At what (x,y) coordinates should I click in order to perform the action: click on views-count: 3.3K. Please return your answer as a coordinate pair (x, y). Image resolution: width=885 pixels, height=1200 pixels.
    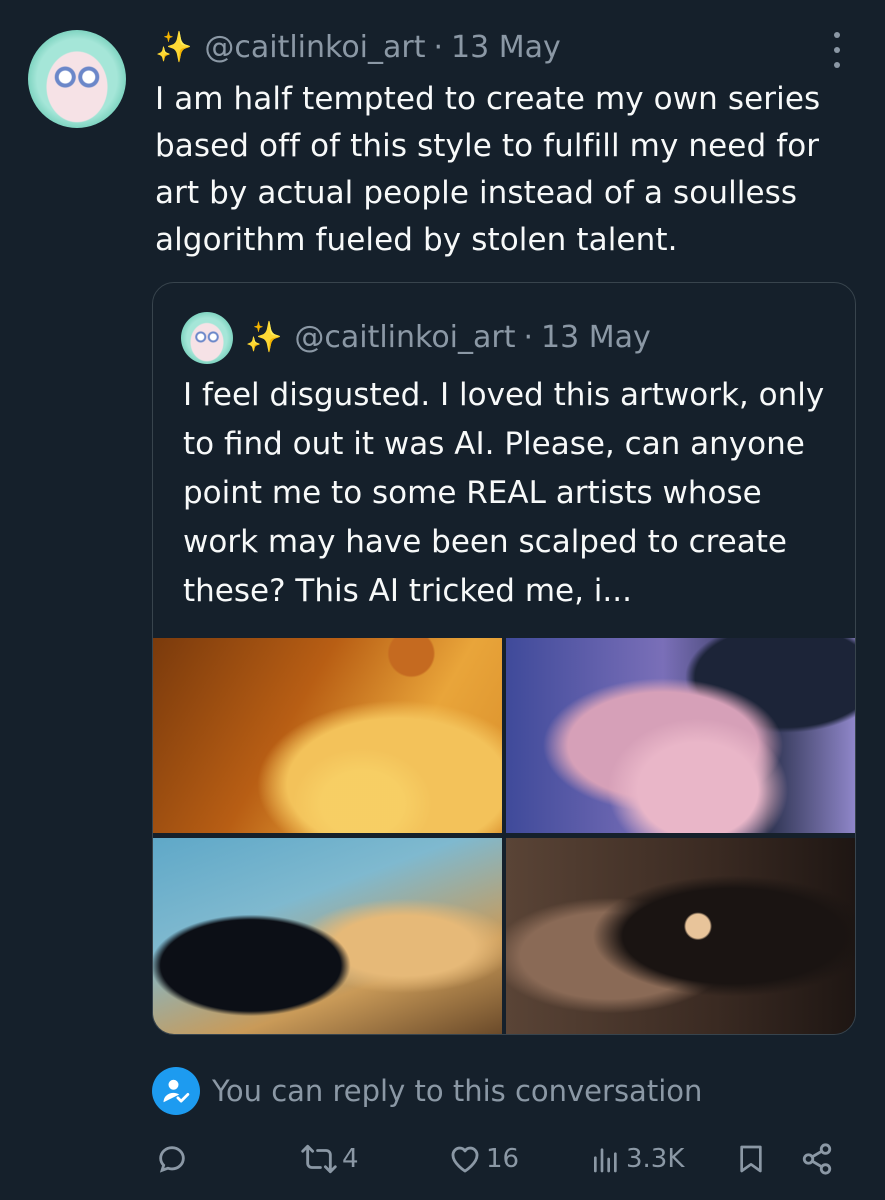
    Looking at the image, I should click on (655, 1159).